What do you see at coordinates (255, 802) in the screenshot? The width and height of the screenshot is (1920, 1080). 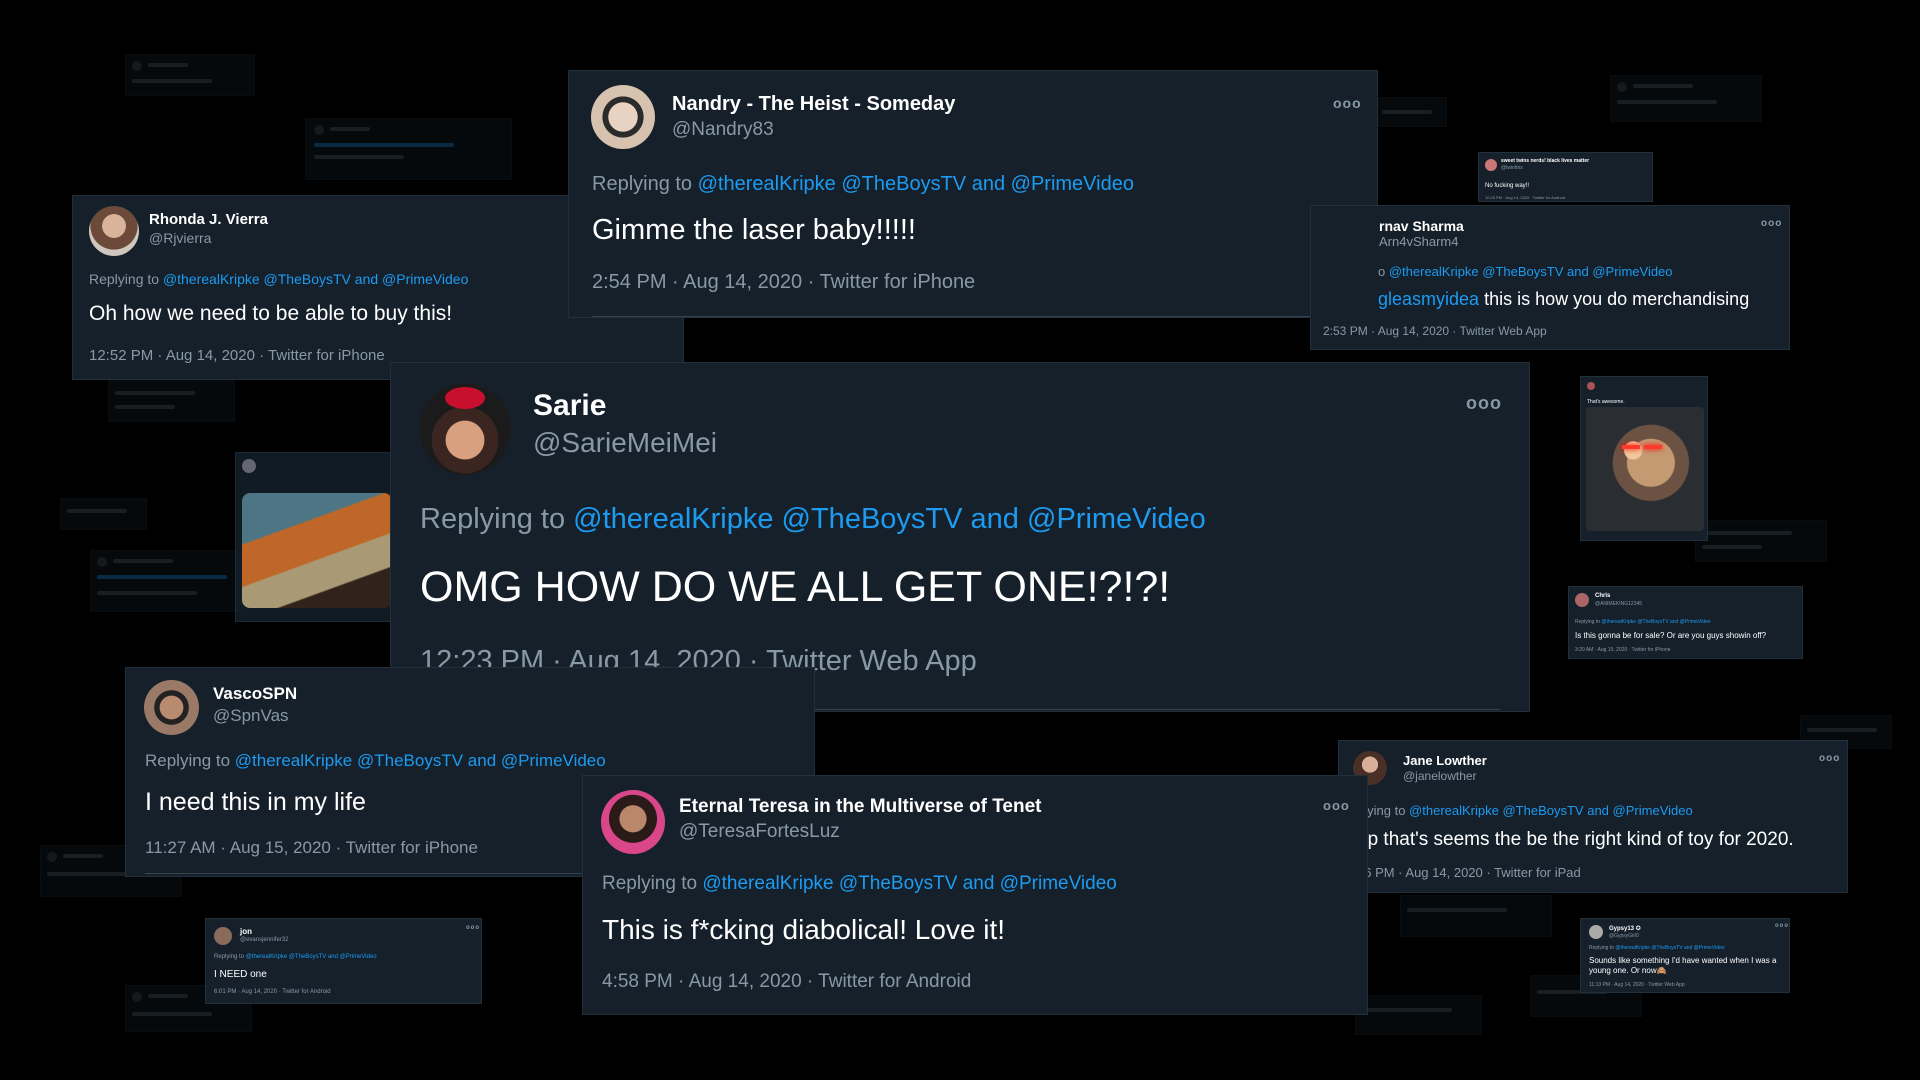 I see `tweet-text: I need this in my life` at bounding box center [255, 802].